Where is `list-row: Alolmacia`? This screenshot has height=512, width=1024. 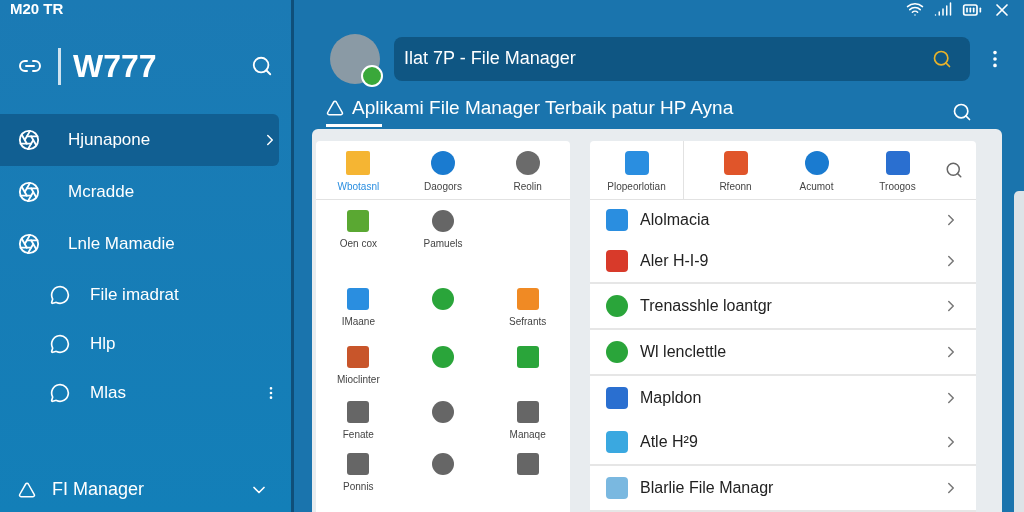 list-row: Alolmacia is located at coordinates (783, 220).